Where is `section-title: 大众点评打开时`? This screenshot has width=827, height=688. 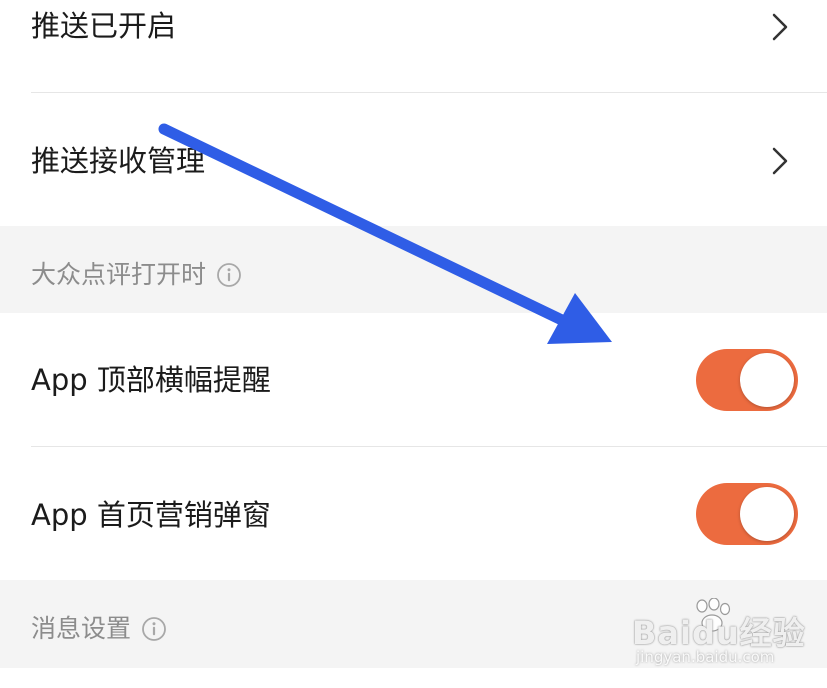 section-title: 大众点评打开时 is located at coordinates (119, 274).